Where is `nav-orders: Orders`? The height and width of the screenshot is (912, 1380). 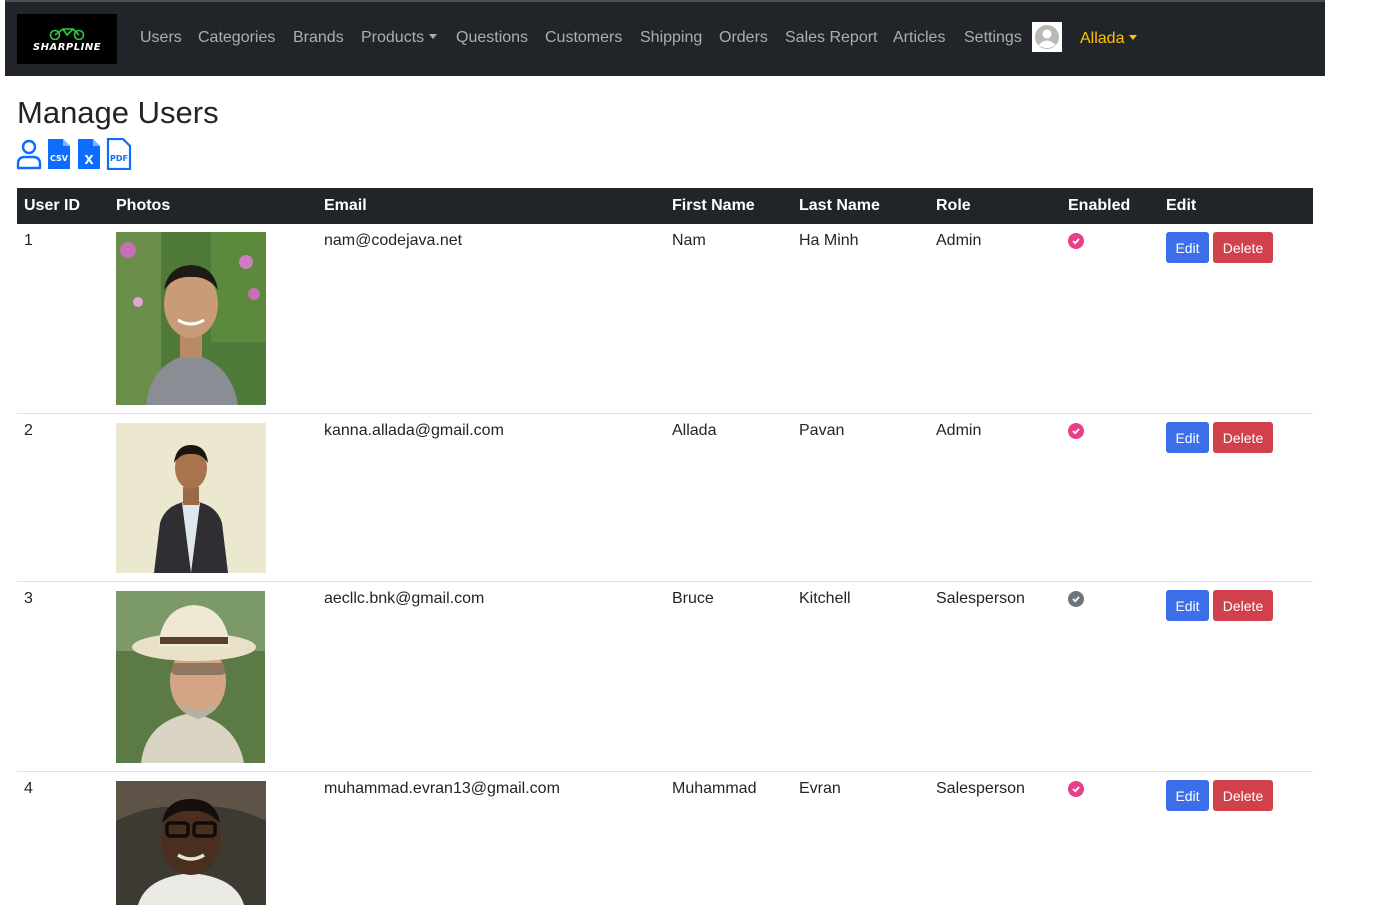
nav-orders: Orders is located at coordinates (743, 38).